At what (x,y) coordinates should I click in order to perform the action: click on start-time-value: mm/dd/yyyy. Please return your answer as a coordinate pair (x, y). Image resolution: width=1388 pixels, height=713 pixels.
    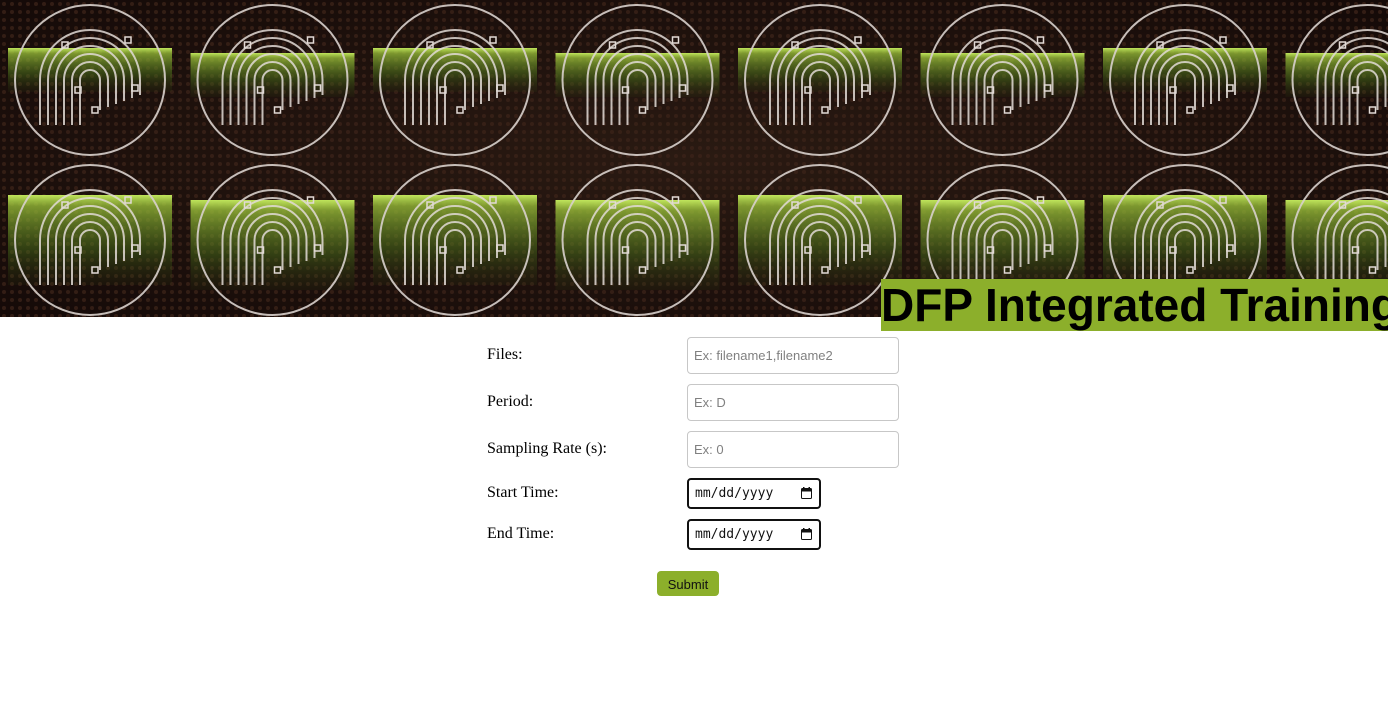
    Looking at the image, I should click on (734, 493).